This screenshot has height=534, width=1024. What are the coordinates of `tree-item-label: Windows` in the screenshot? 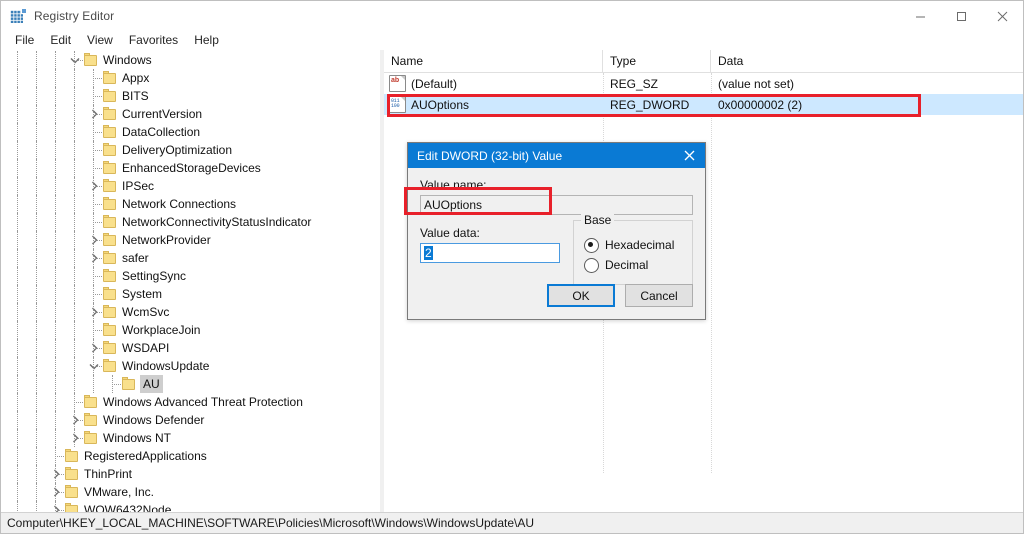 It's located at (127, 60).